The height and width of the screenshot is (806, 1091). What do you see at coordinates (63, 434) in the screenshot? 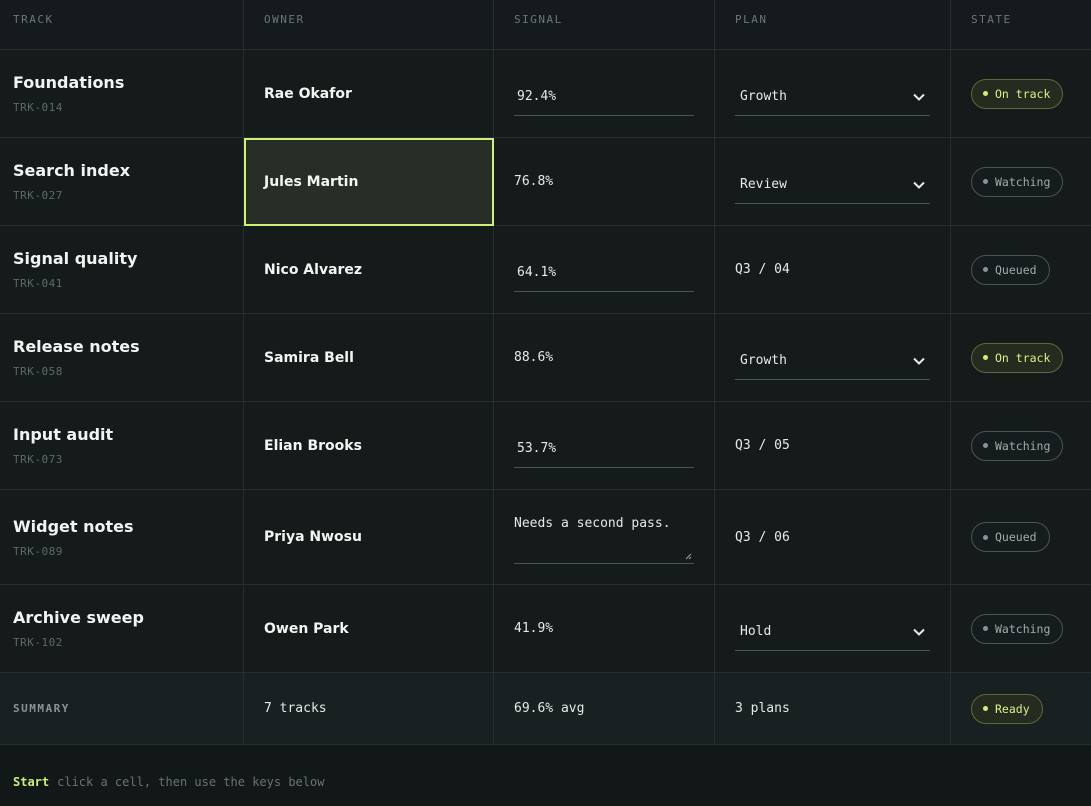
I see `track-name: Input audit` at bounding box center [63, 434].